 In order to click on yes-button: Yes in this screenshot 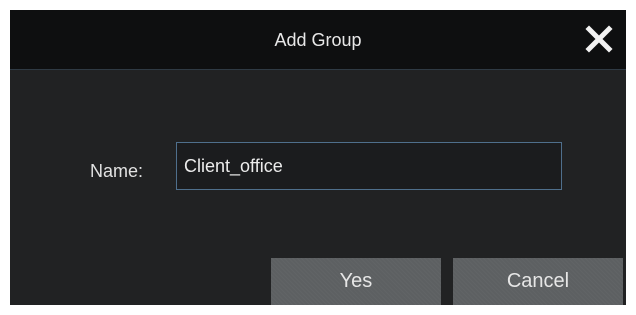, I will do `click(356, 281)`.